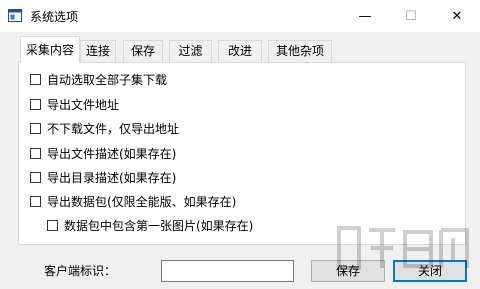 The width and height of the screenshot is (480, 289). What do you see at coordinates (113, 128) in the screenshot?
I see `option-label: 不下载文件，仅导出地址` at bounding box center [113, 128].